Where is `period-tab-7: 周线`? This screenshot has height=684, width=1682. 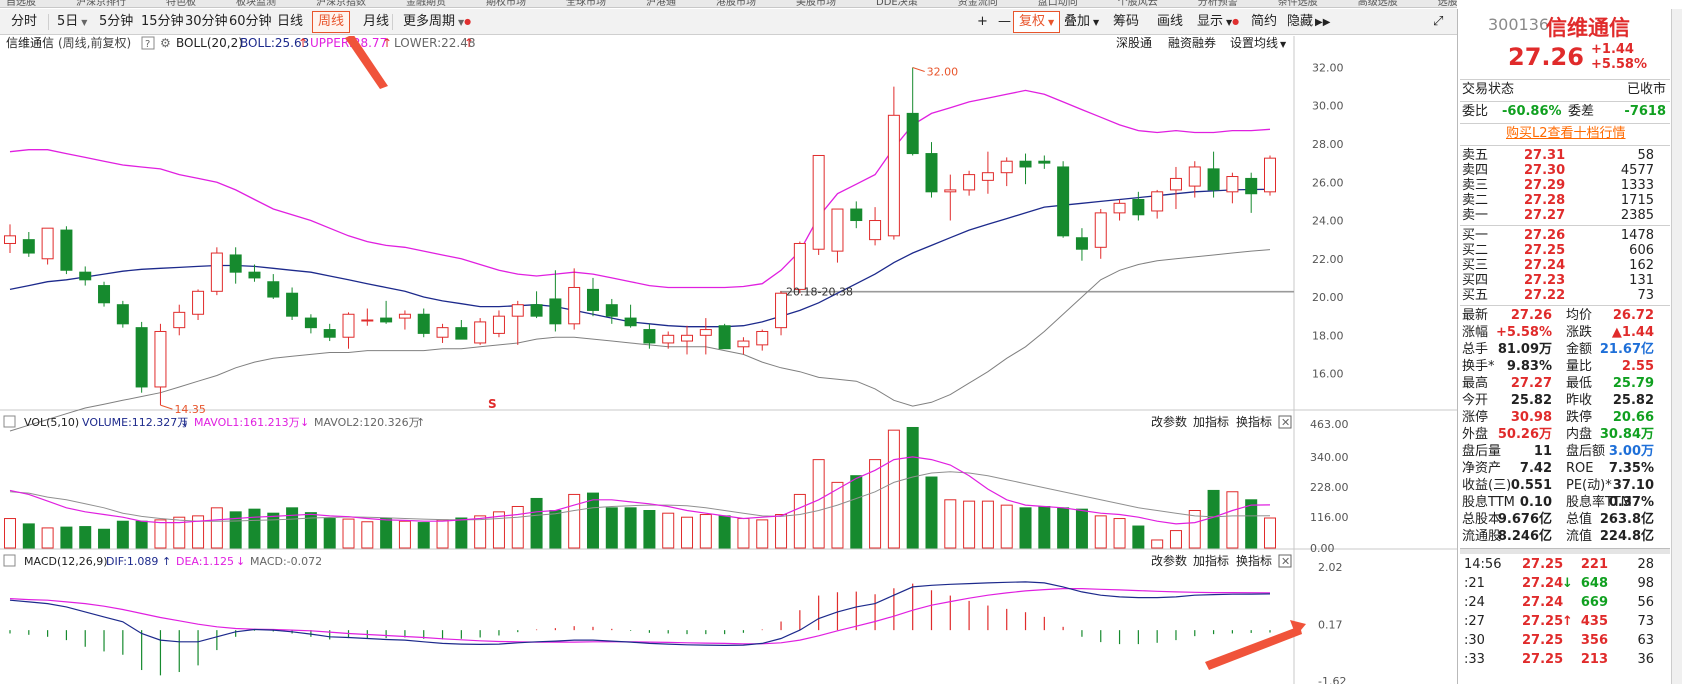 period-tab-7: 周线 is located at coordinates (331, 22).